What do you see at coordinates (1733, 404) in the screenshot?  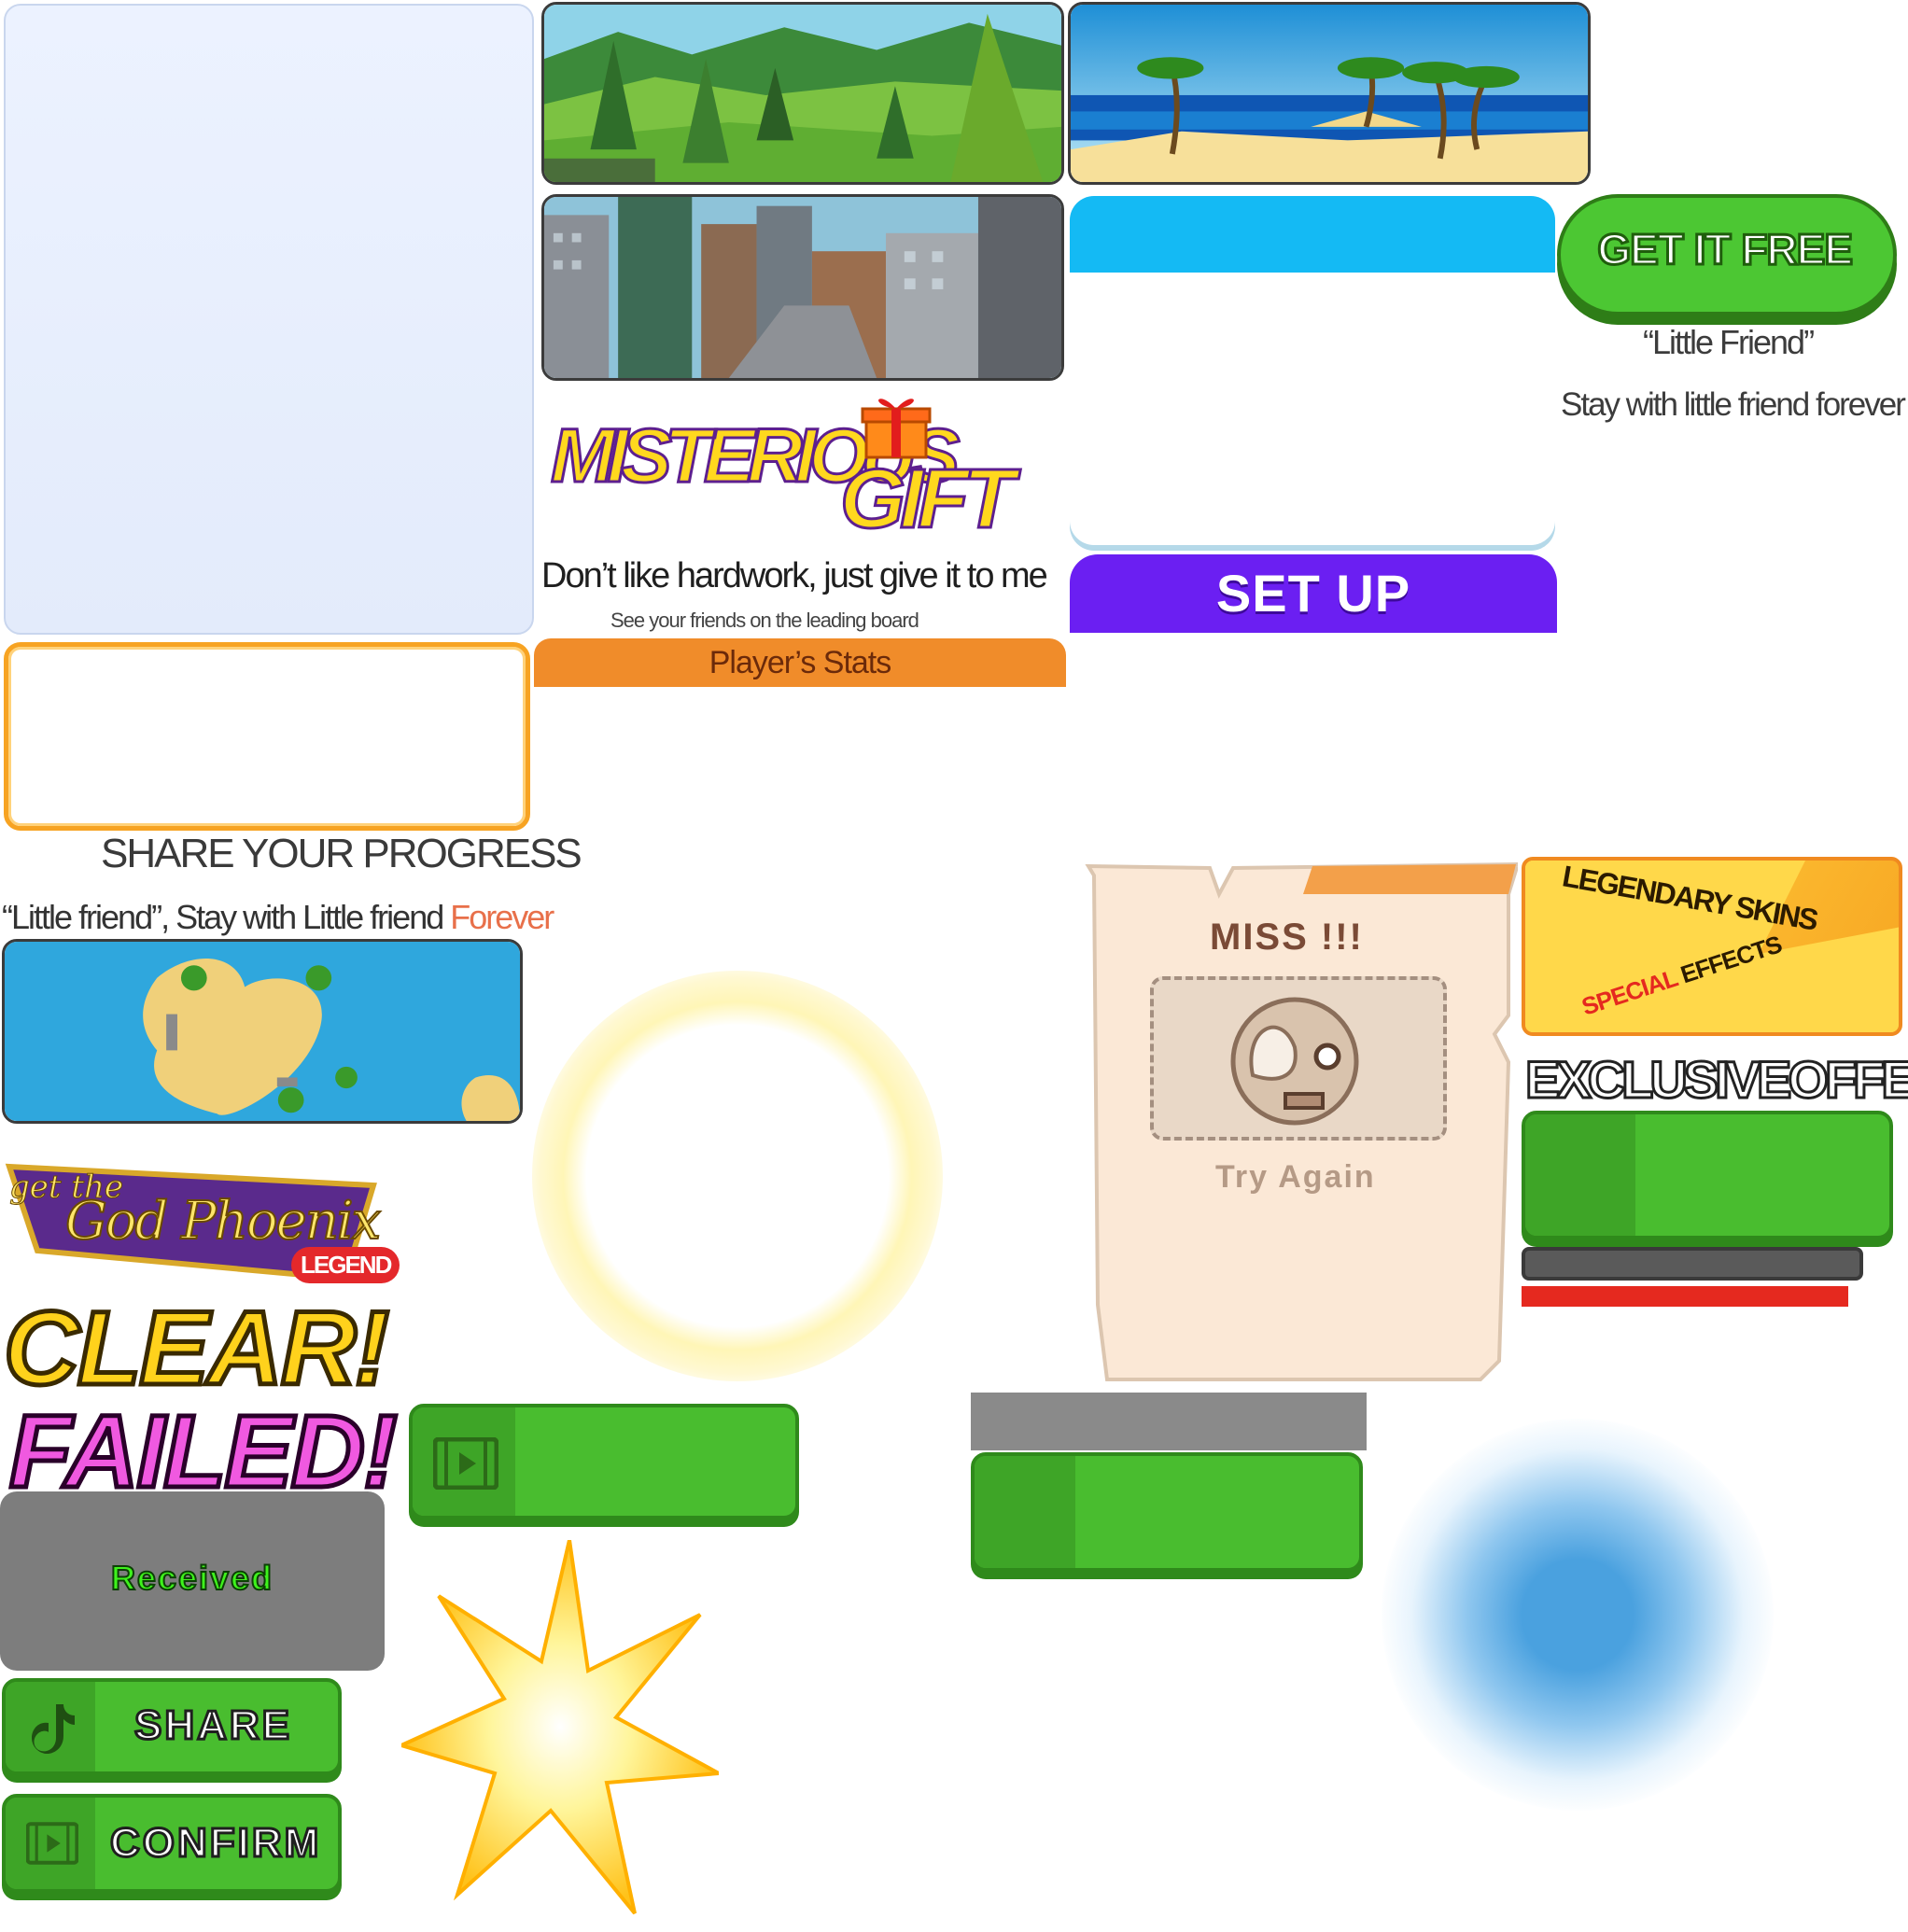 I see `offer-item-desc: Stay with little friend forever` at bounding box center [1733, 404].